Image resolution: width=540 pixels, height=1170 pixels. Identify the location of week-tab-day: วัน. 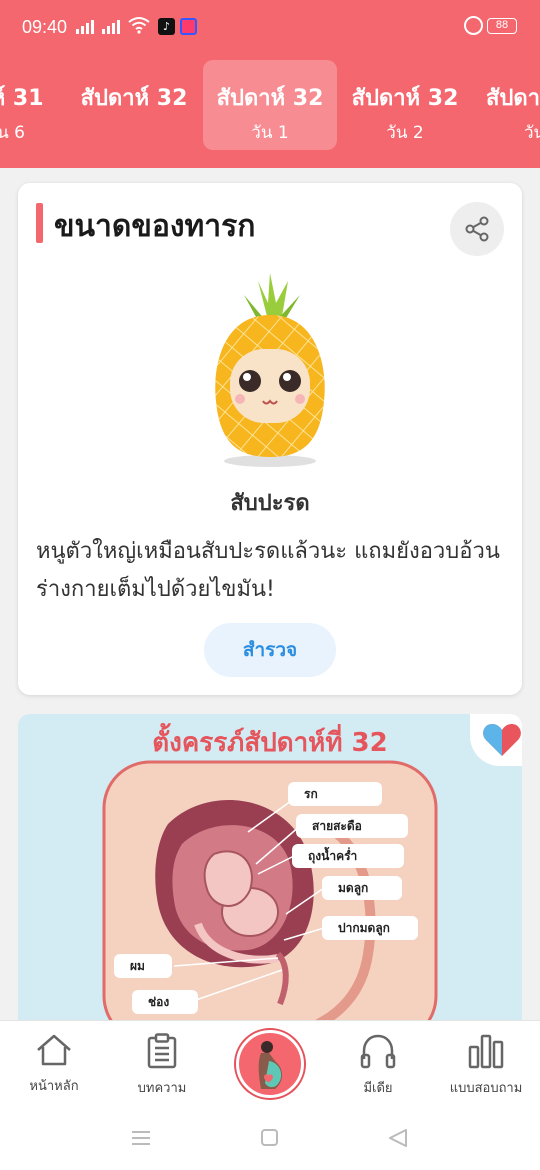
(532, 133).